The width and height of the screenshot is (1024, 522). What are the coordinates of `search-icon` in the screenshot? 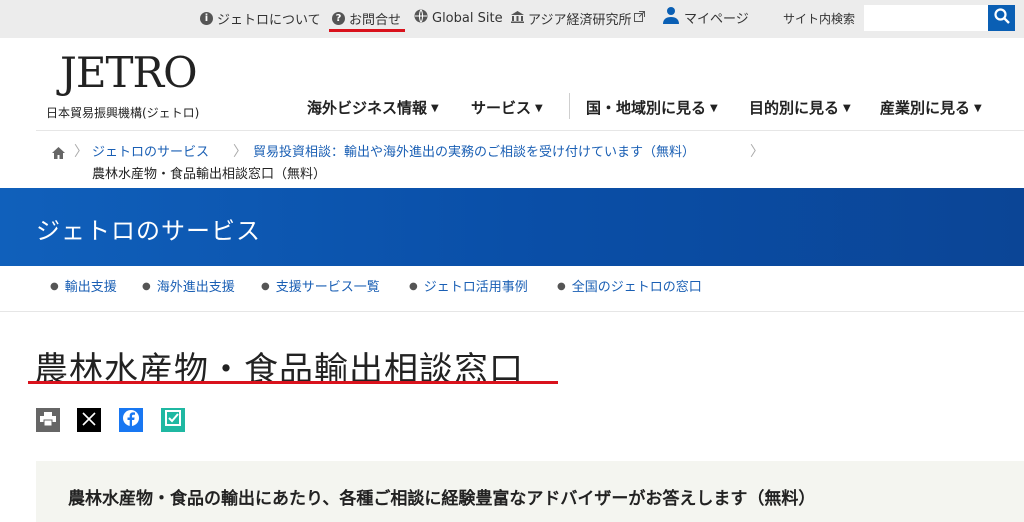 It's located at (1001, 18).